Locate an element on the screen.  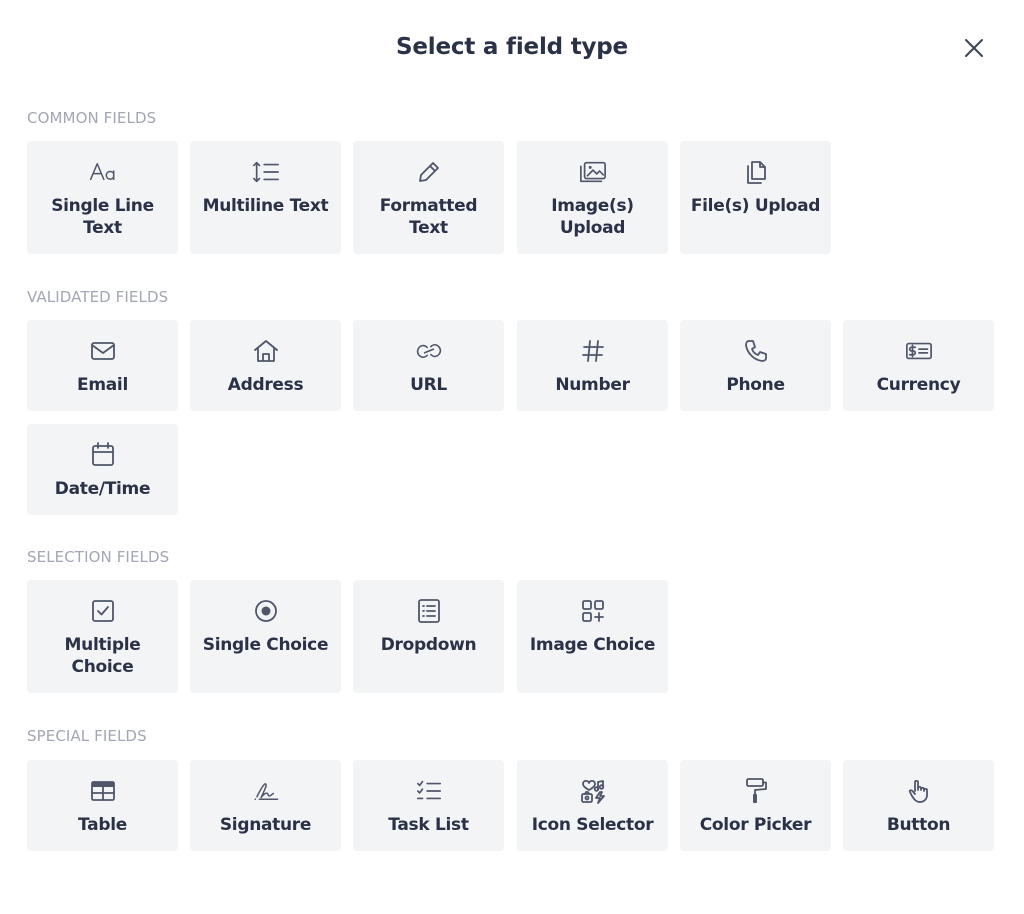
section-title-validated: VALIDATED FIELDS is located at coordinates (98, 297).